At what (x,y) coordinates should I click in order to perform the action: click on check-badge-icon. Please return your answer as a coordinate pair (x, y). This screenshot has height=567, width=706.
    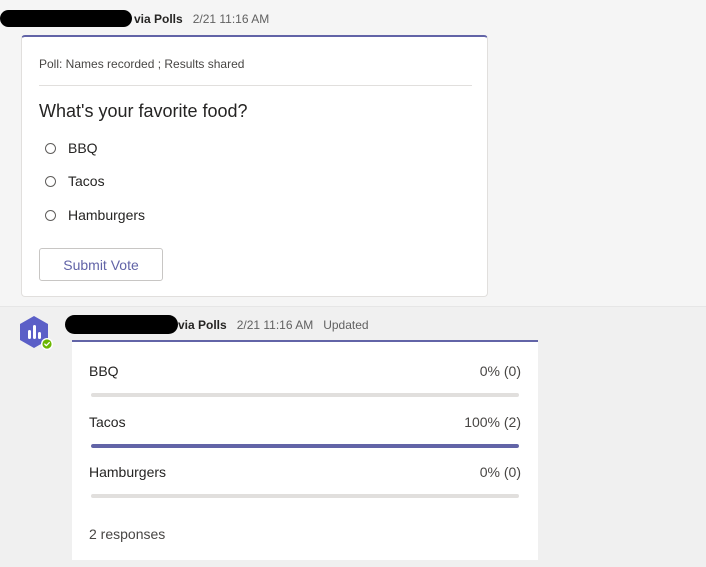
    Looking at the image, I should click on (47, 344).